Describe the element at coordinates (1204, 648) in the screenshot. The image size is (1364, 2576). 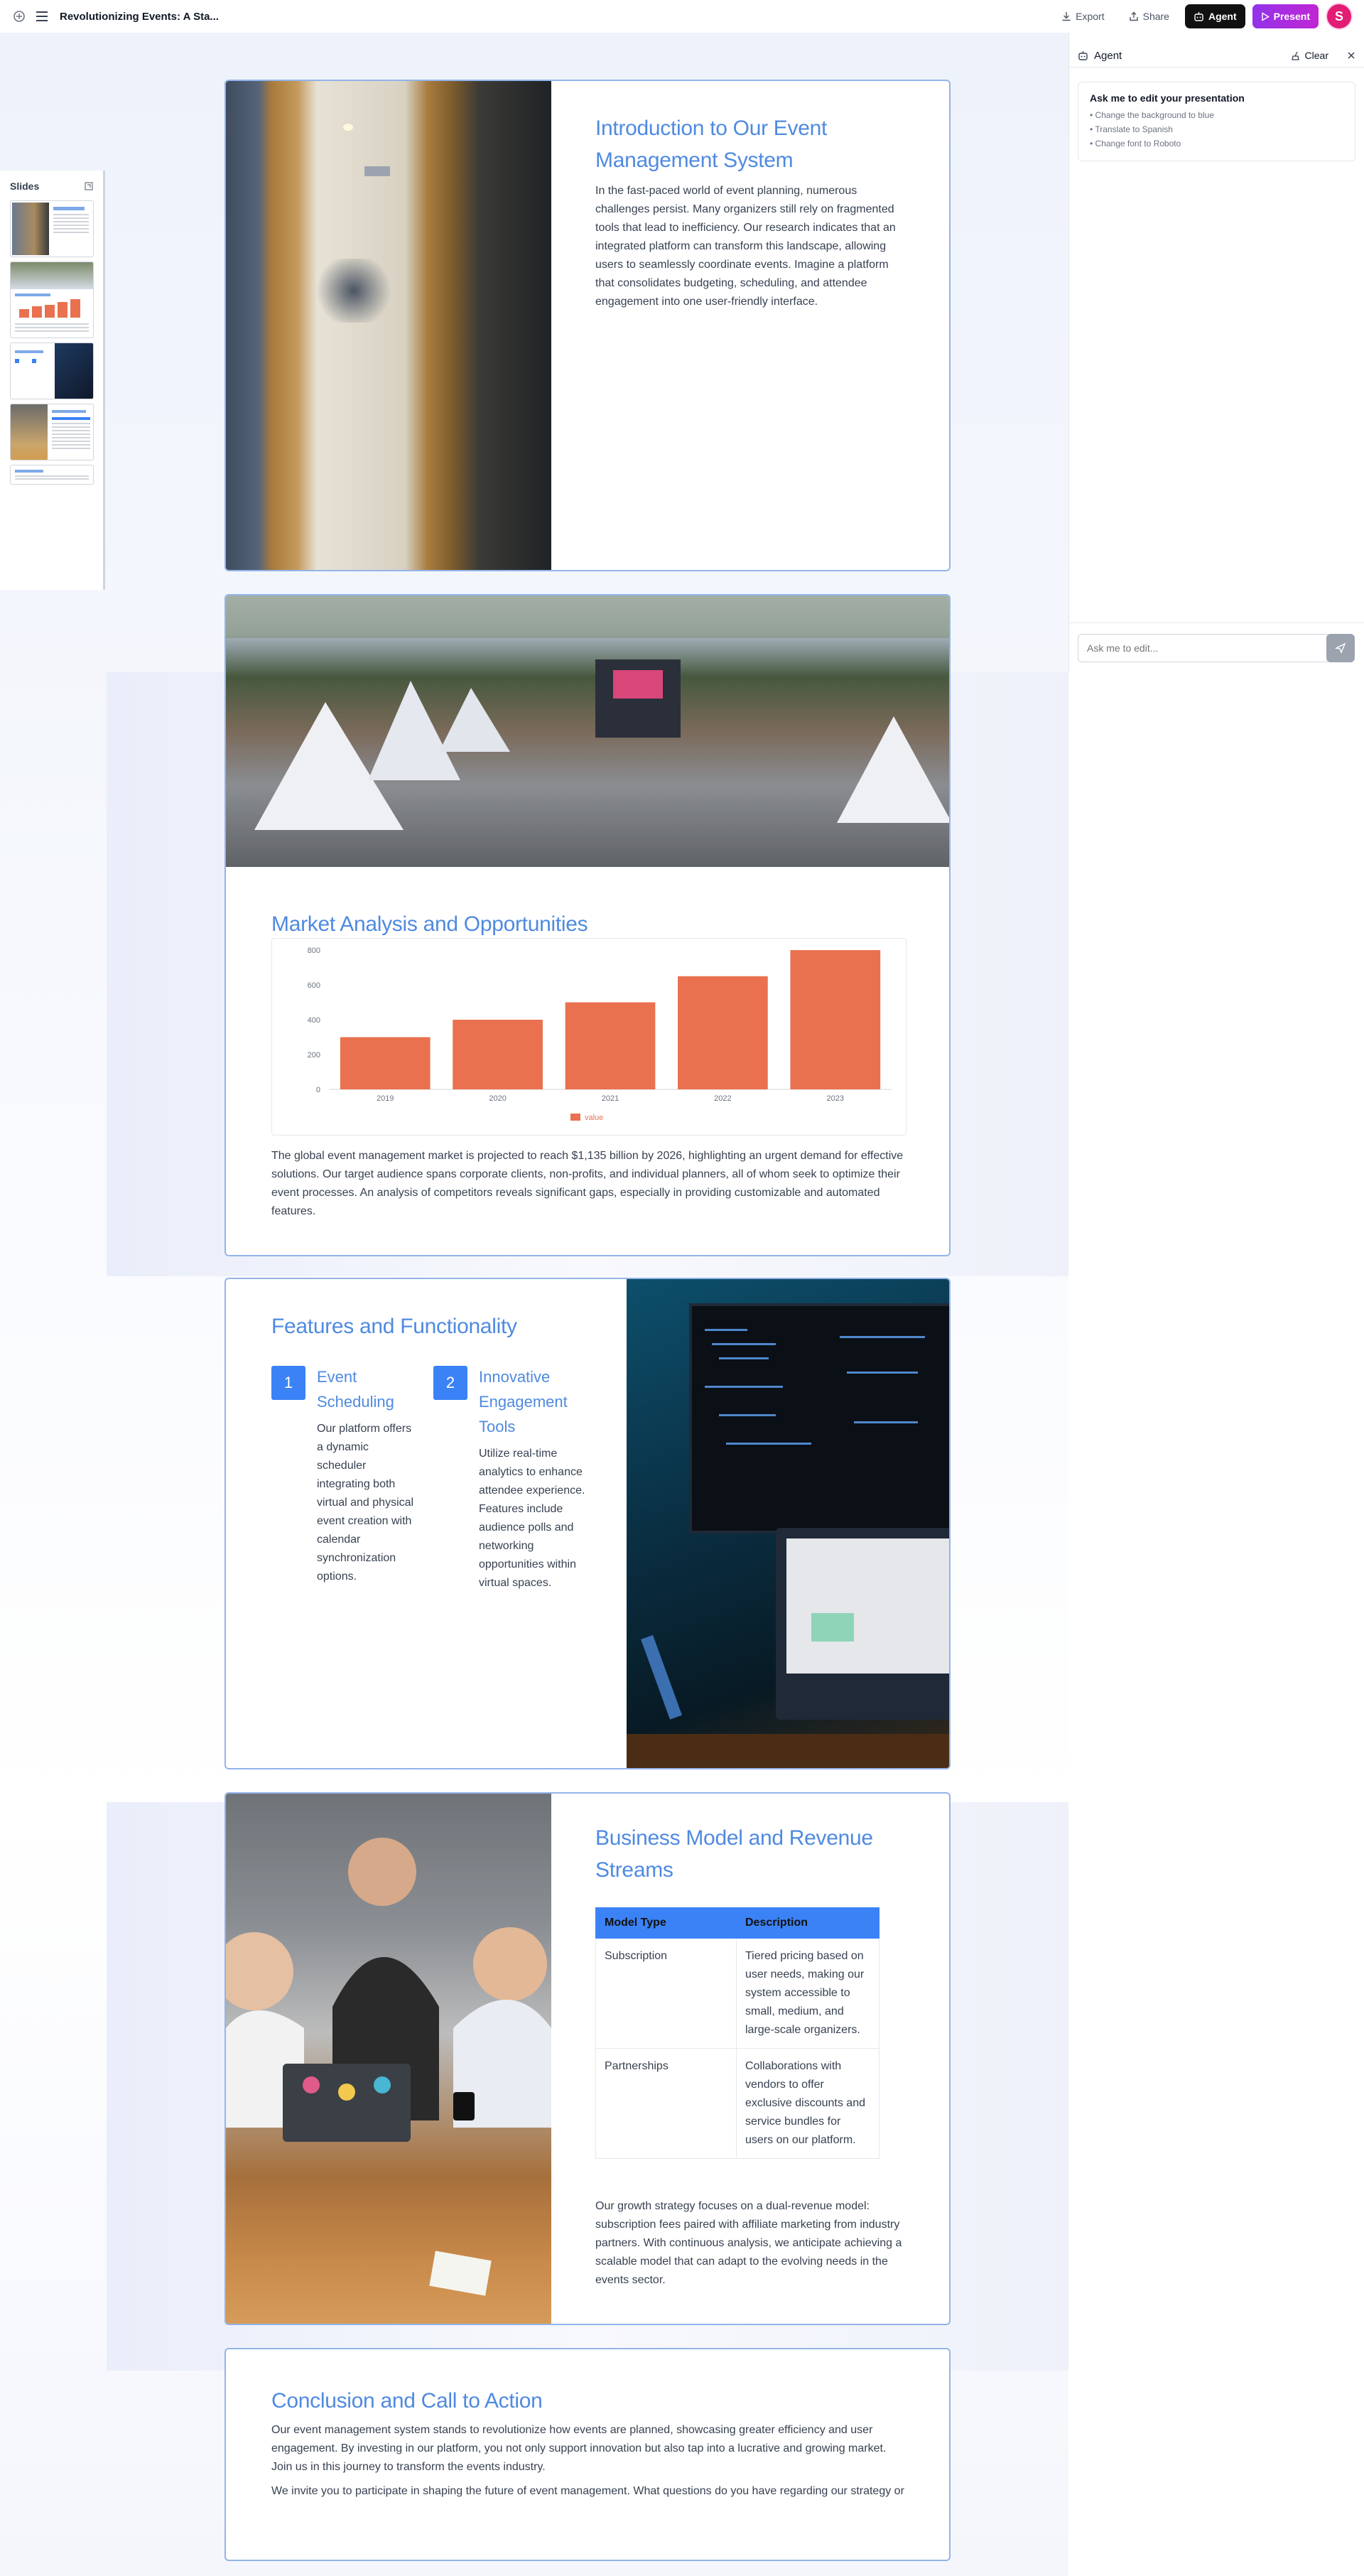
I see `agent-input` at that location.